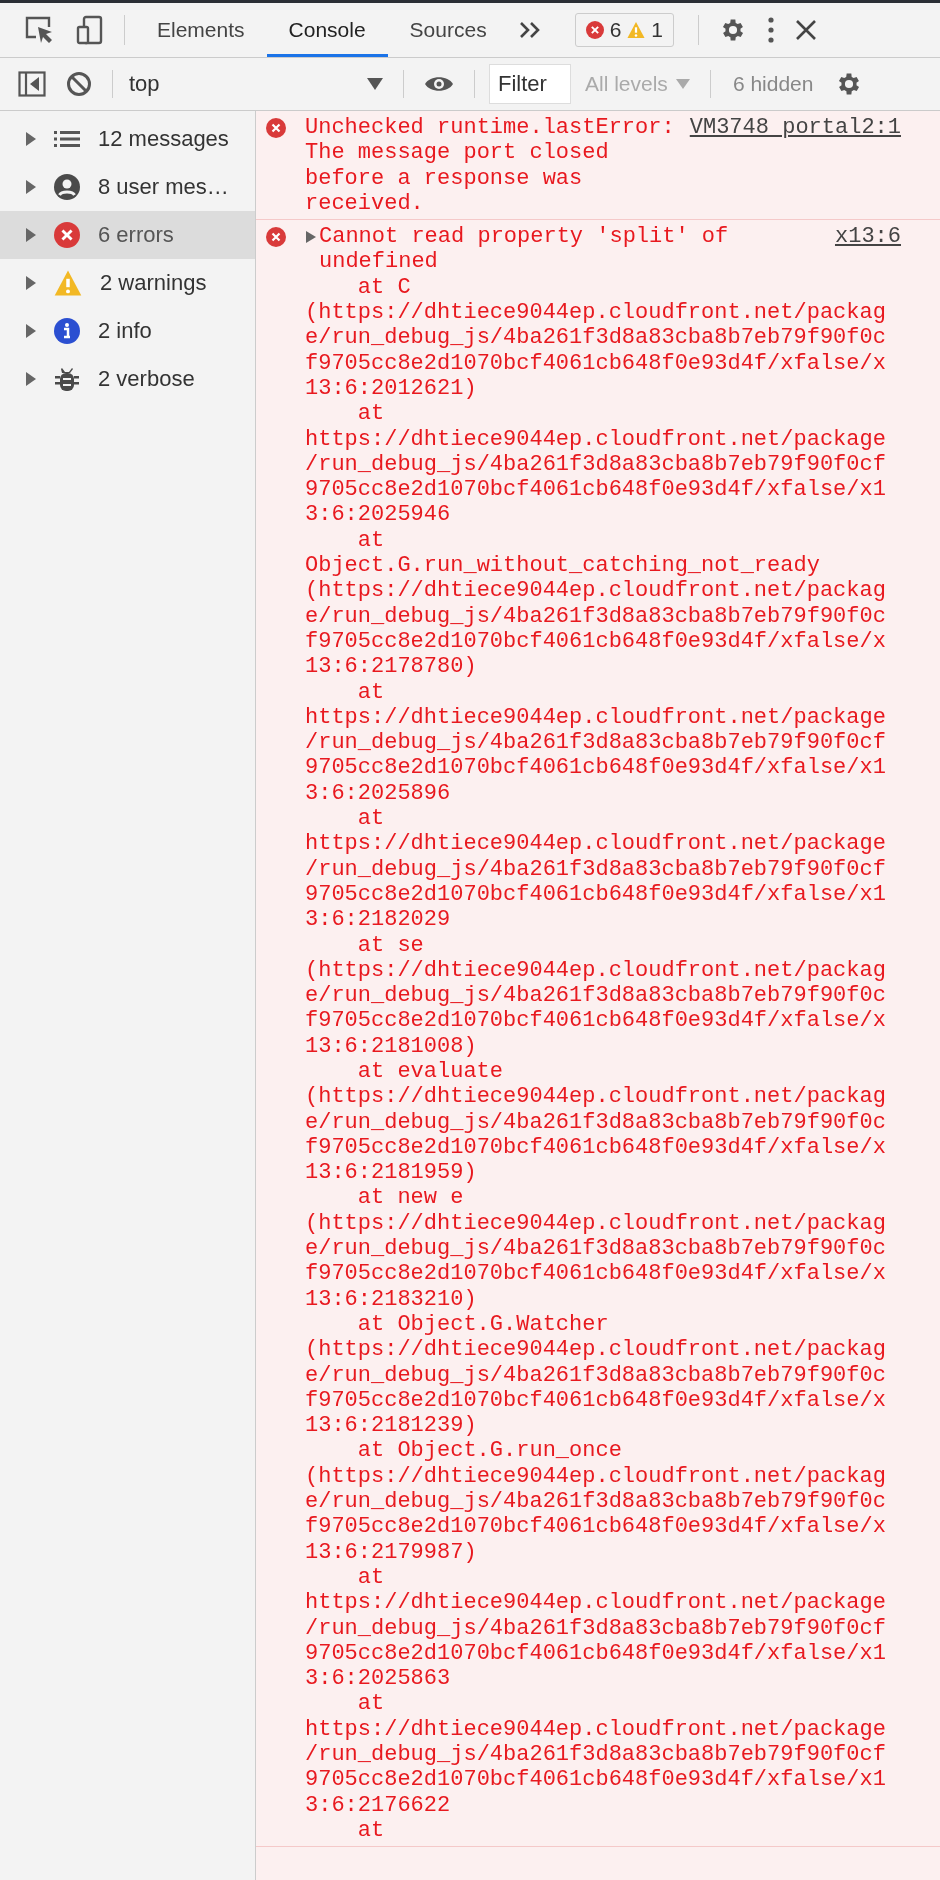 The height and width of the screenshot is (1880, 940). What do you see at coordinates (599, 1830) in the screenshot?
I see `stack-frame: at` at bounding box center [599, 1830].